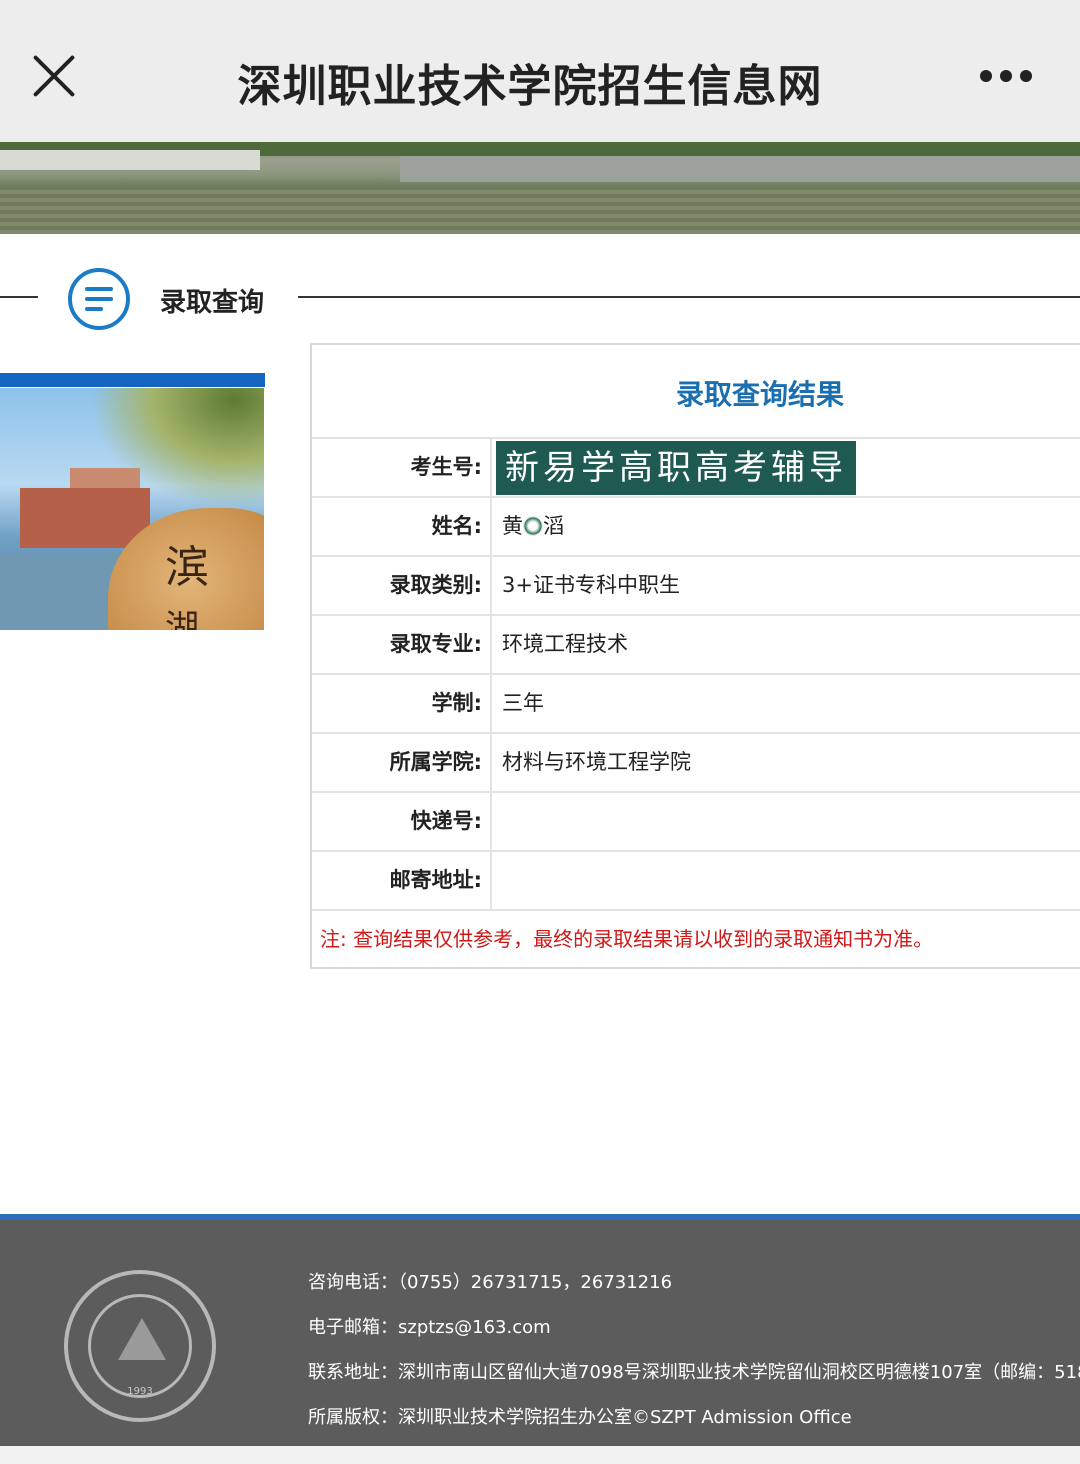 This screenshot has width=1080, height=1464. What do you see at coordinates (132, 509) in the screenshot?
I see `campus-photo: 滨湖` at bounding box center [132, 509].